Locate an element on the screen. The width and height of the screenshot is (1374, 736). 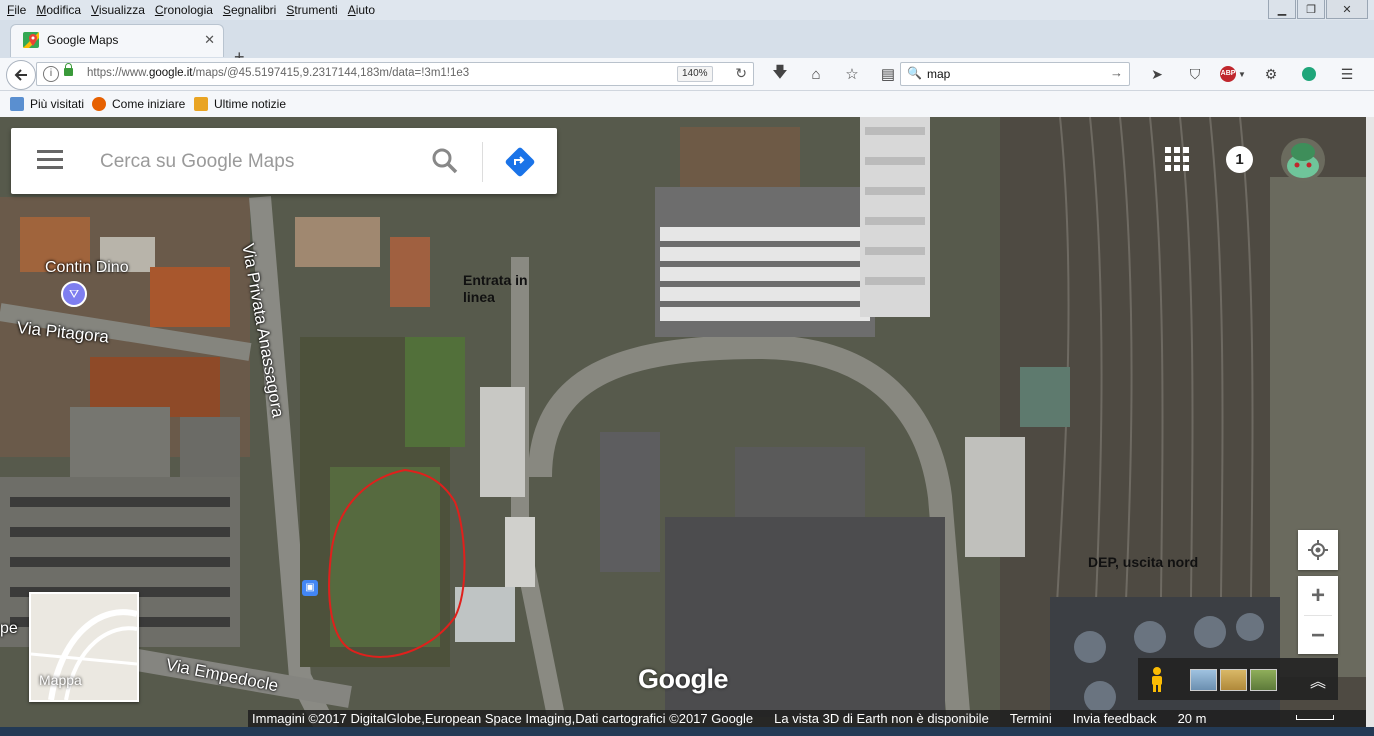
plus-icon: + is located at coordinates (1317, 595).